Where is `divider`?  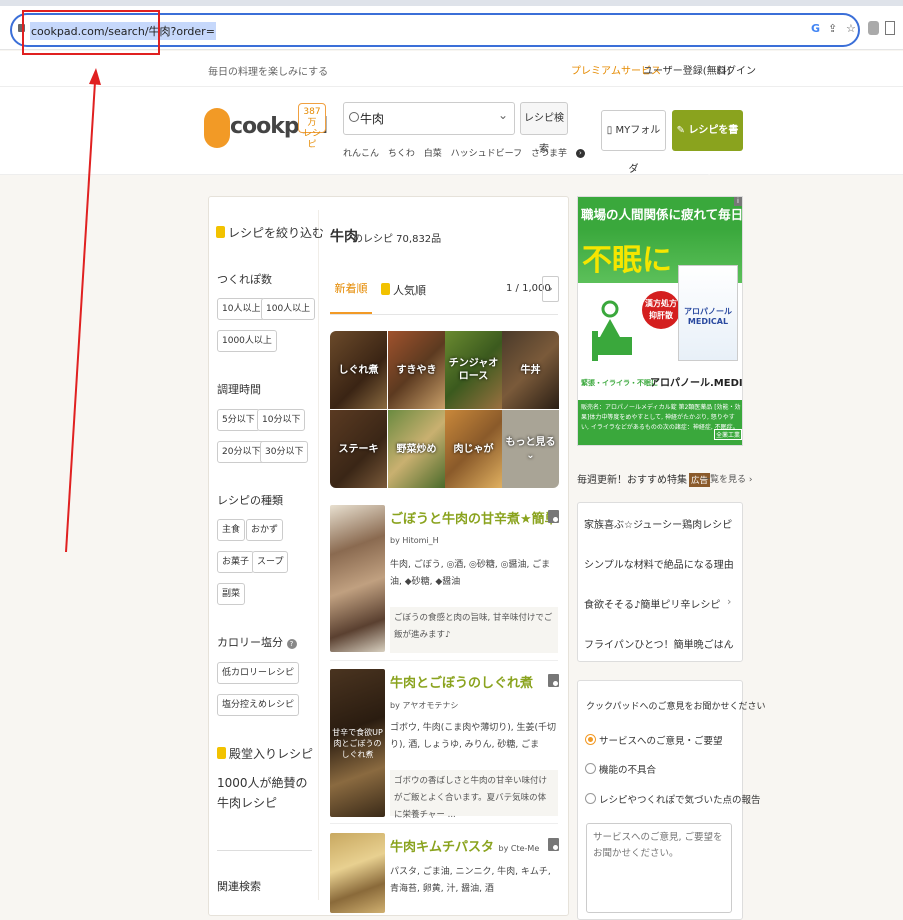
divider is located at coordinates (444, 660).